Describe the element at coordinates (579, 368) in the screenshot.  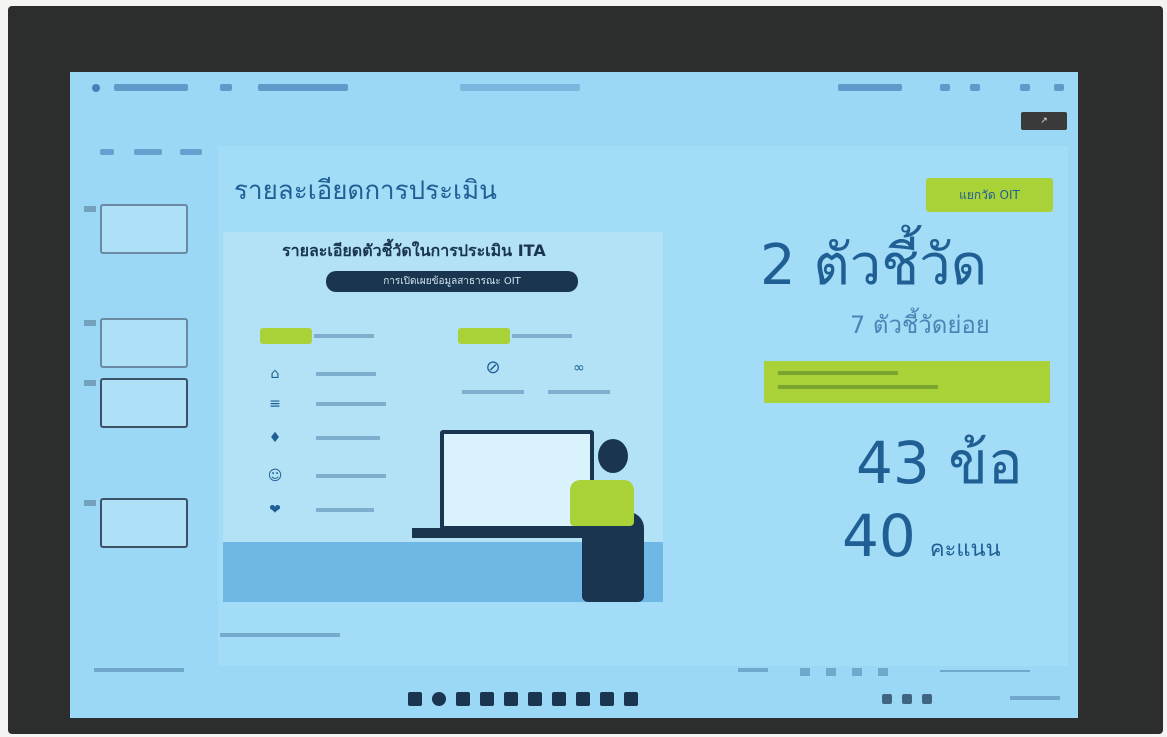
I see `binoculars-icon: ∞` at that location.